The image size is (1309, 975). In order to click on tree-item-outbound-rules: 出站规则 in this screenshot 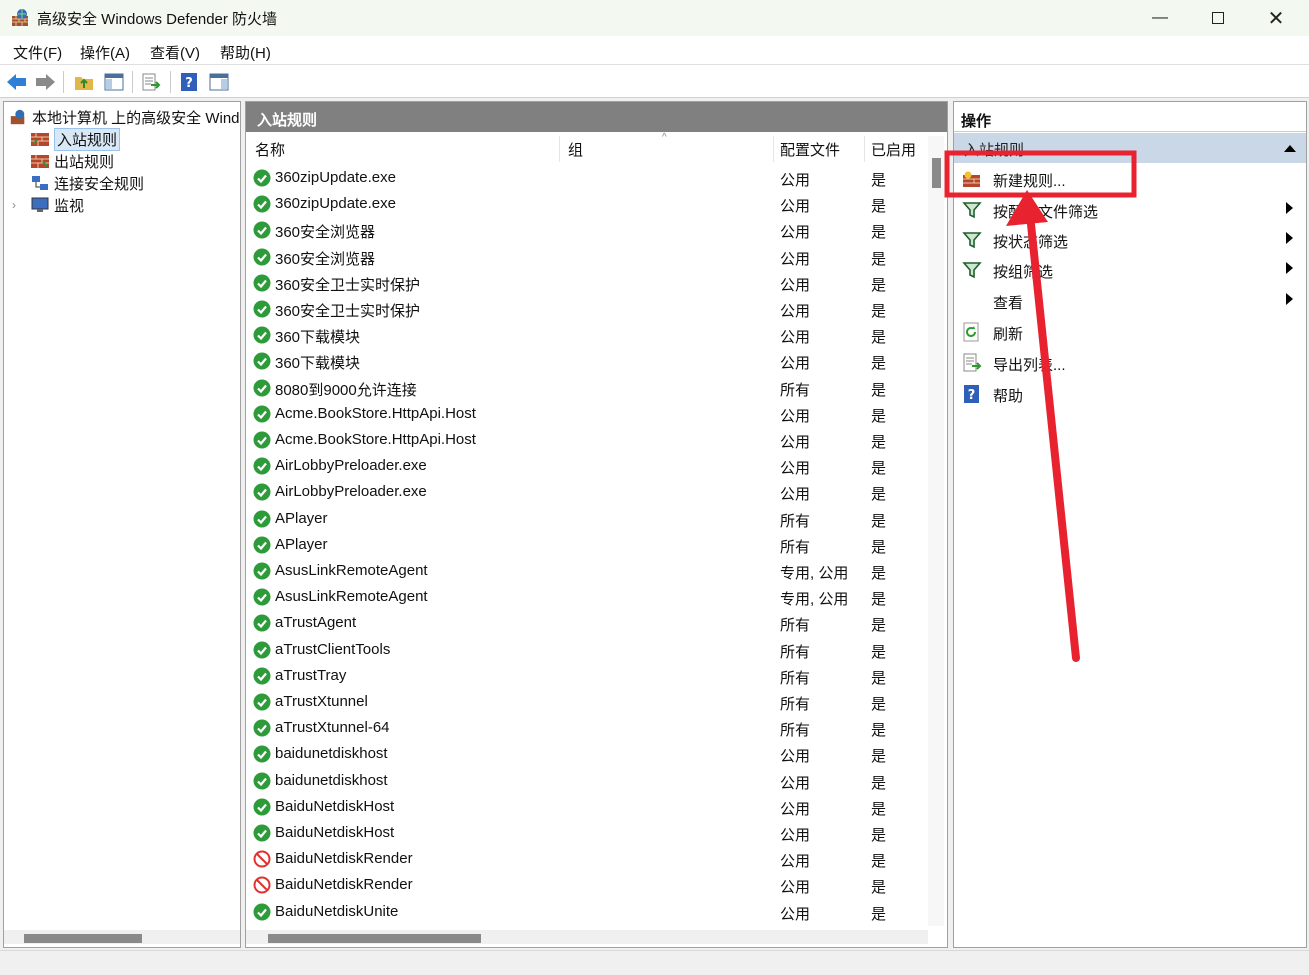, I will do `click(72, 161)`.